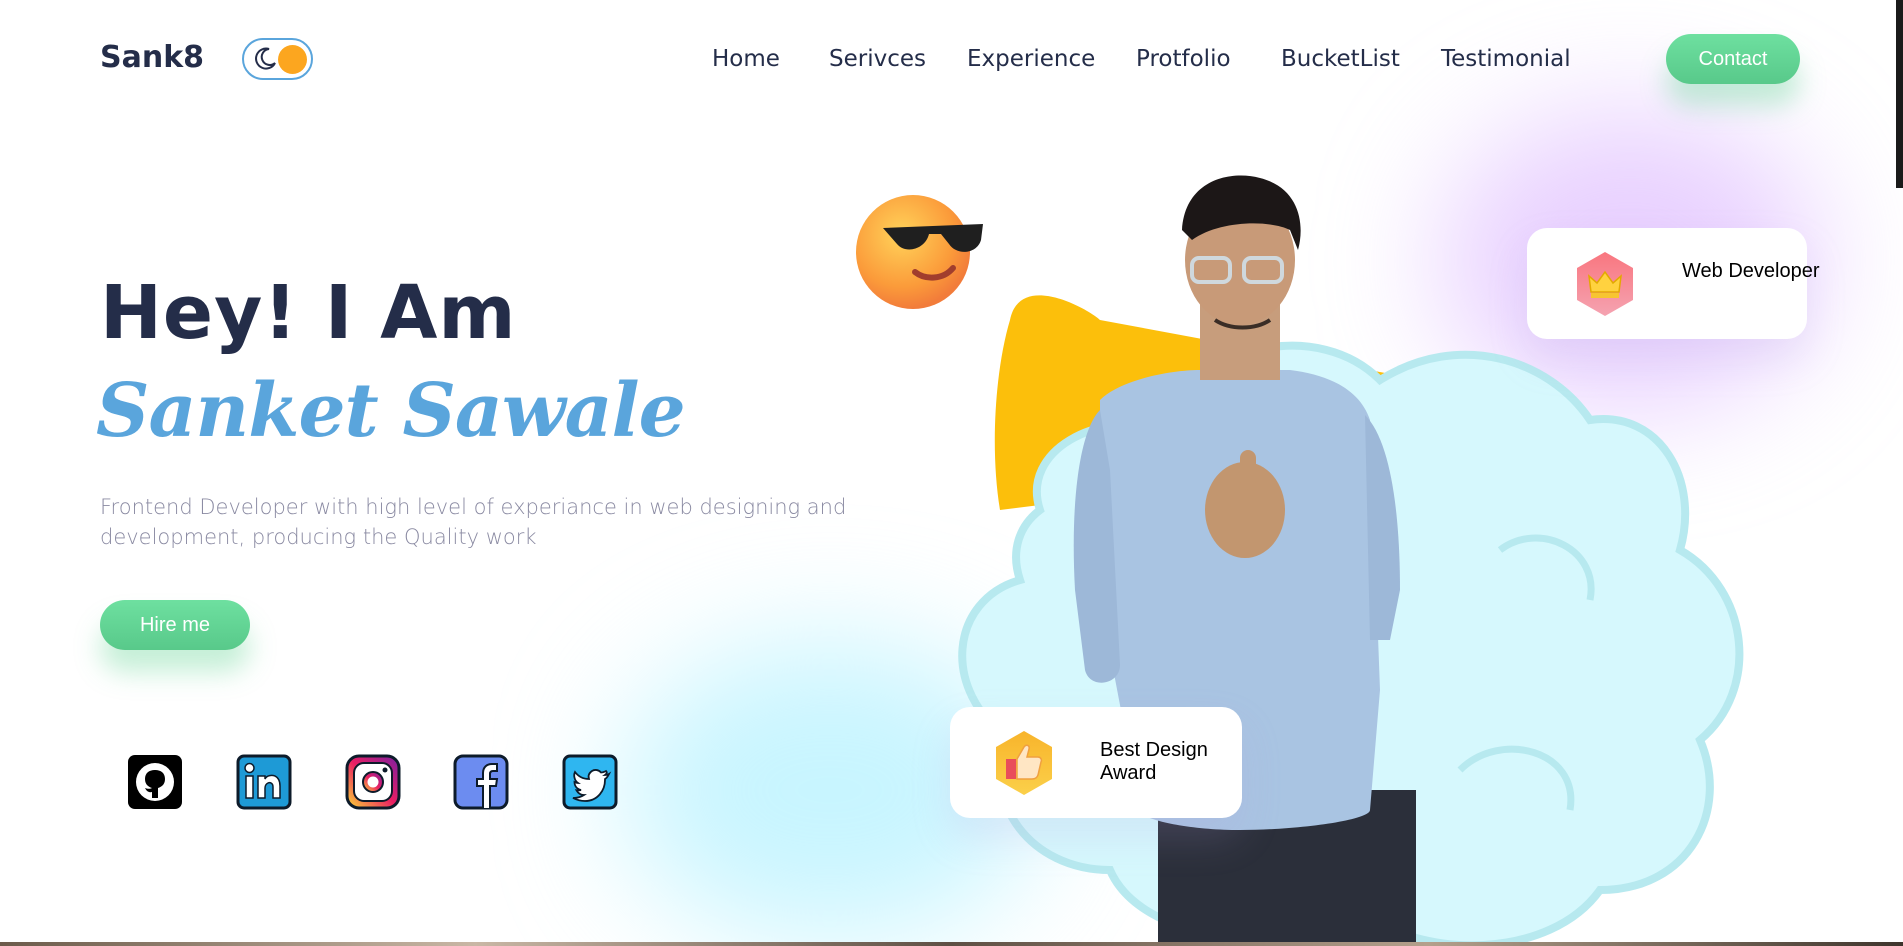  I want to click on nav-experience: Experience, so click(1031, 59).